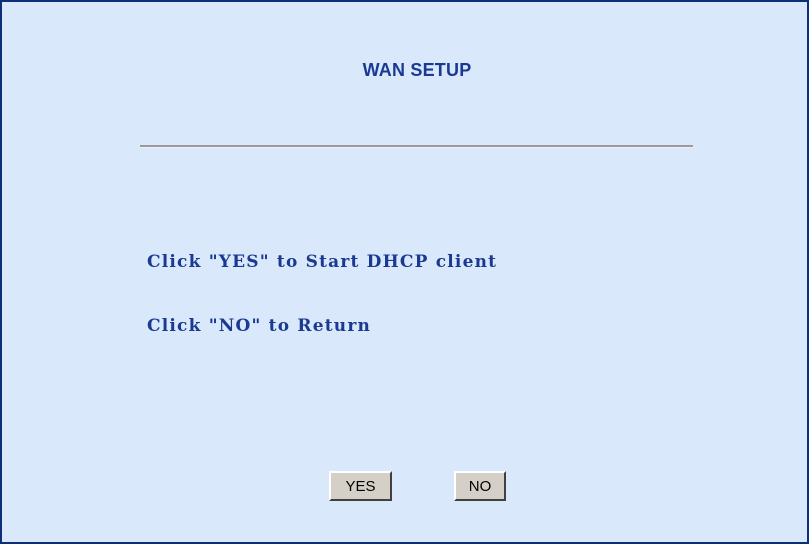 This screenshot has height=544, width=809. I want to click on instruction-no: Click "NO" to Return, so click(259, 326).